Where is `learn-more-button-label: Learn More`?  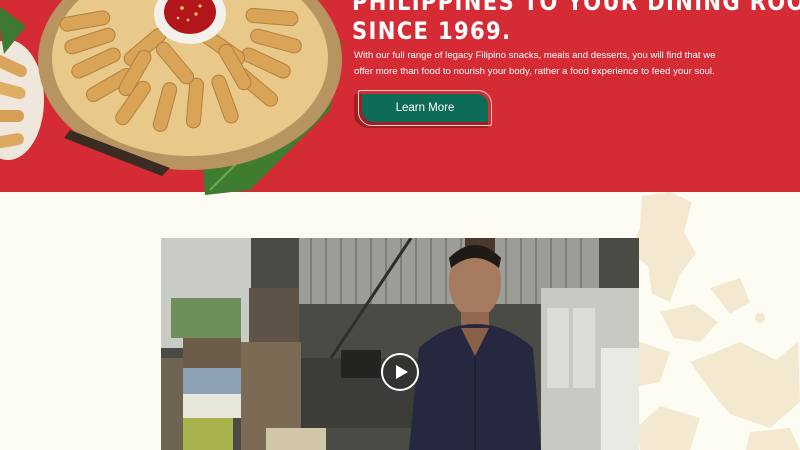
learn-more-button-label: Learn More is located at coordinates (425, 108).